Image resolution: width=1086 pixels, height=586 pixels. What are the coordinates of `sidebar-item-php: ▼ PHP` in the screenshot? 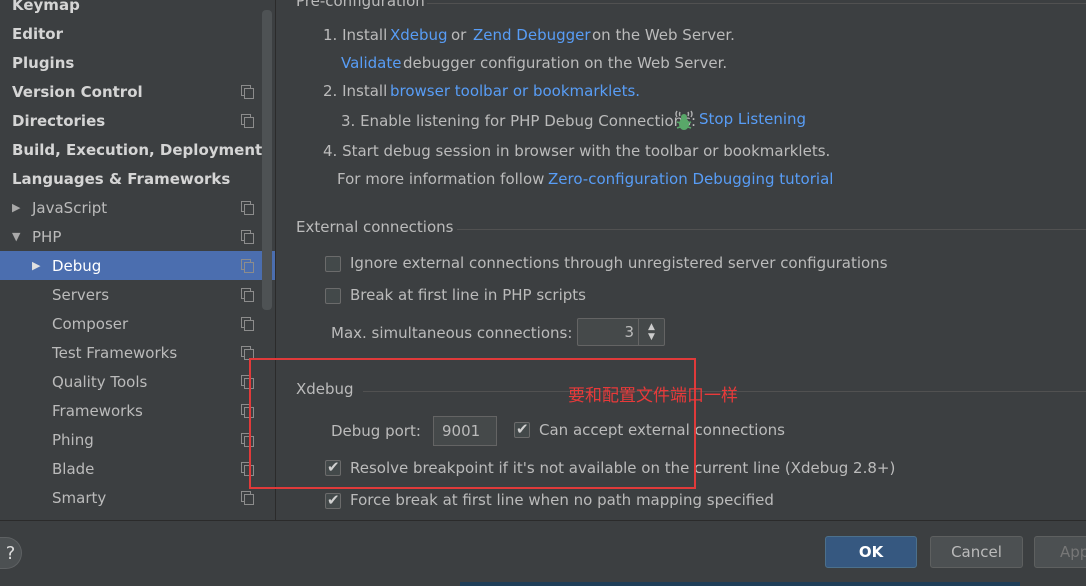 It's located at (131, 236).